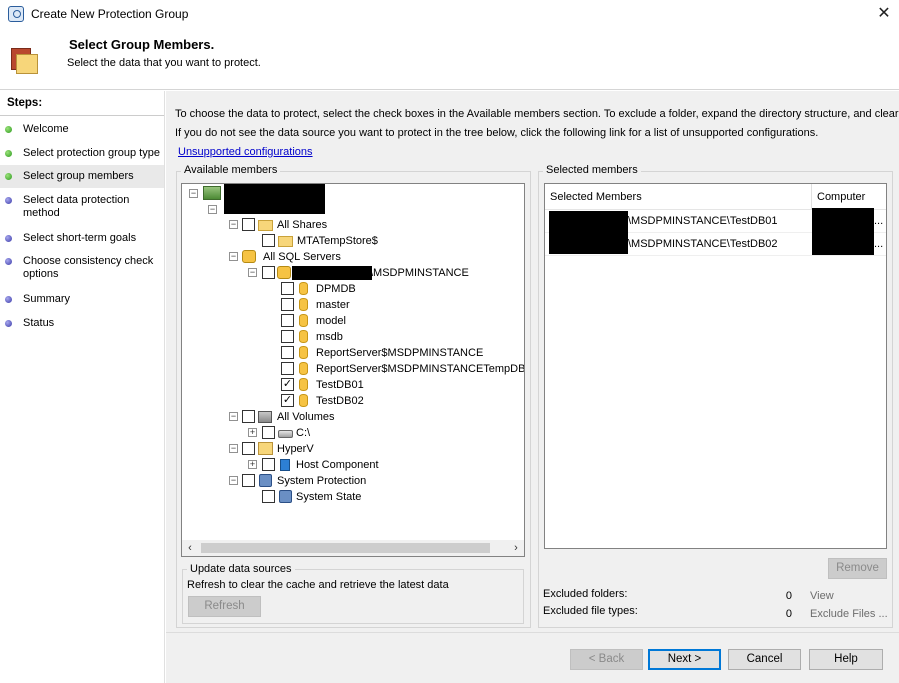  I want to click on step-status-icon, so click(8, 176).